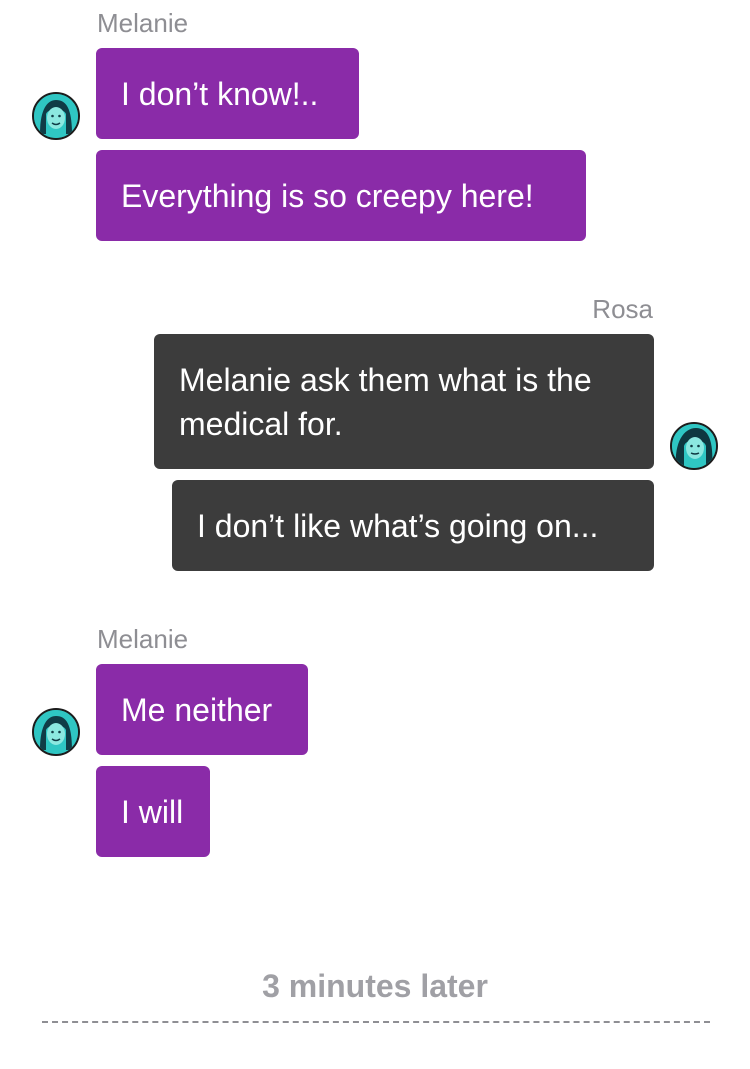 This screenshot has height=1069, width=750. Describe the element at coordinates (197, 710) in the screenshot. I see `message-text: Me neither` at that location.